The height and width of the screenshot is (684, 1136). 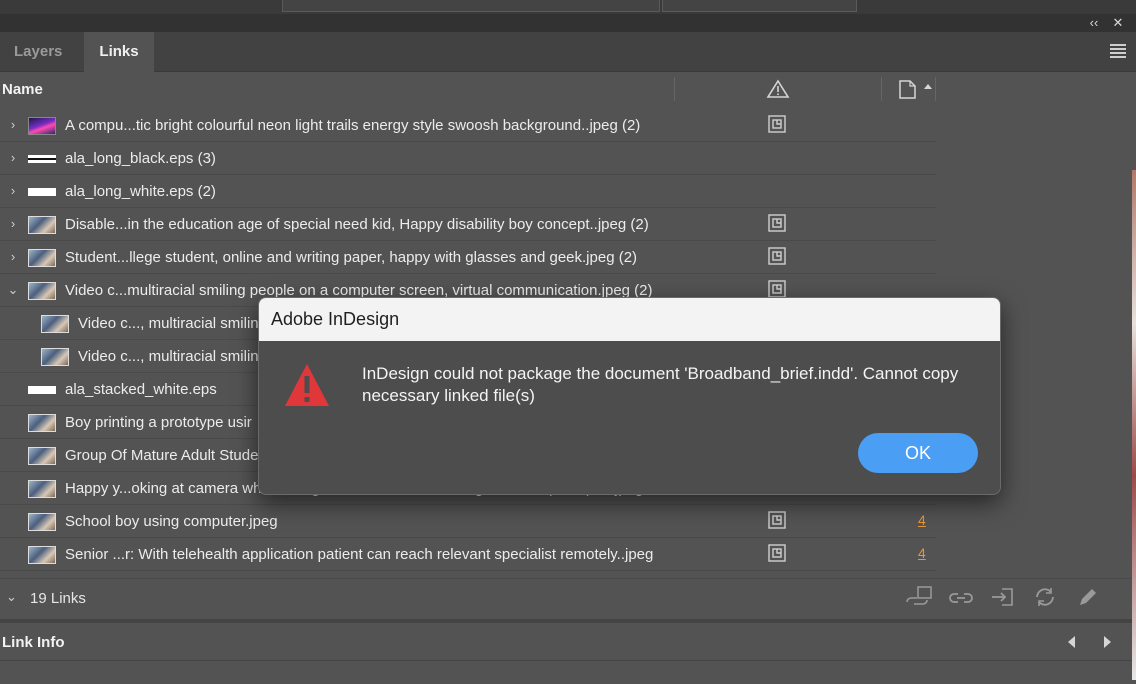 I want to click on link-name: ala_long_white.eps (2), so click(x=140, y=191).